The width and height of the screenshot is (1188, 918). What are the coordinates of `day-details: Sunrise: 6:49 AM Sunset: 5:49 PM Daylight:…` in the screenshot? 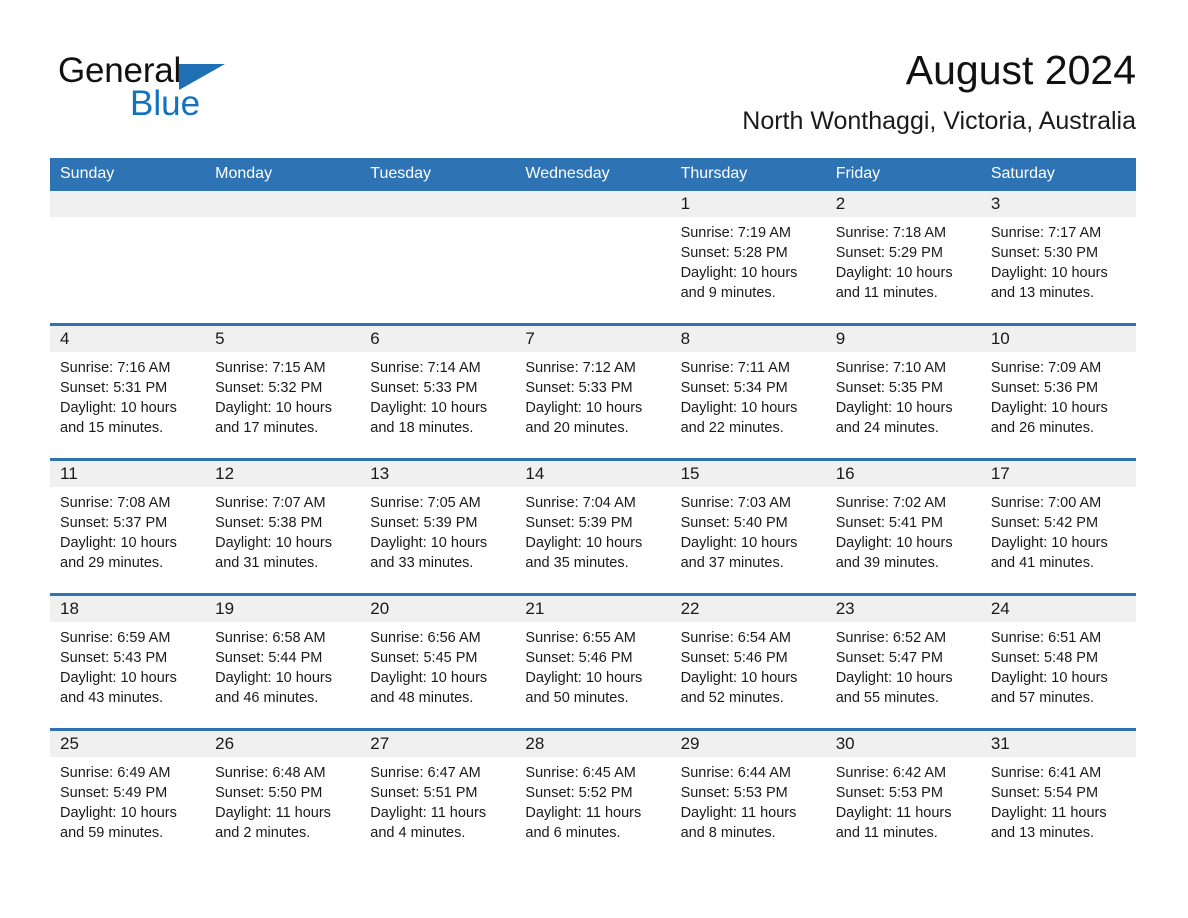 It's located at (127, 800).